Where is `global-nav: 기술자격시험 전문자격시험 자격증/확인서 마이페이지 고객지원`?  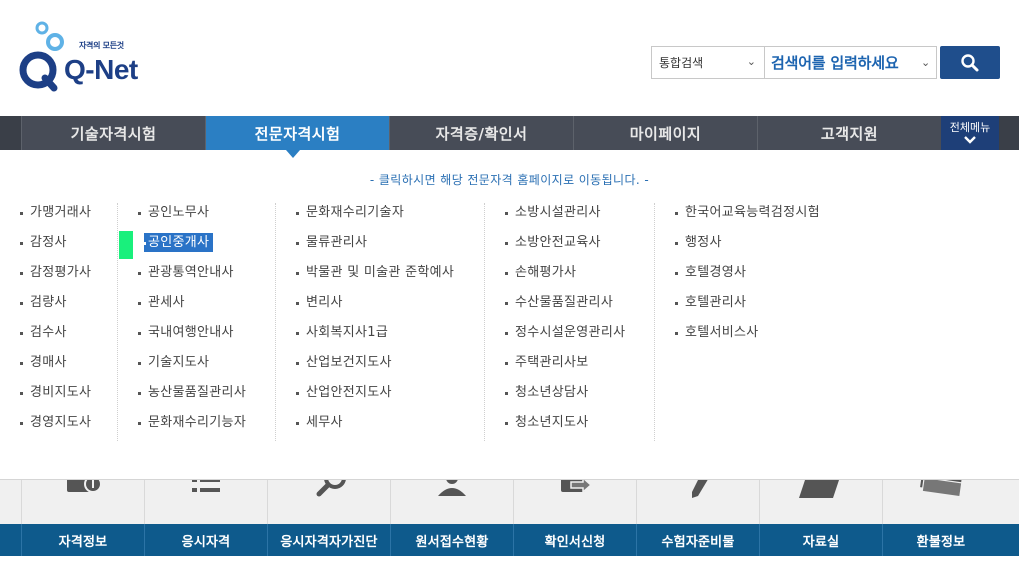 global-nav: 기술자격시험 전문자격시험 자격증/확인서 마이페이지 고객지원 is located at coordinates (509, 133).